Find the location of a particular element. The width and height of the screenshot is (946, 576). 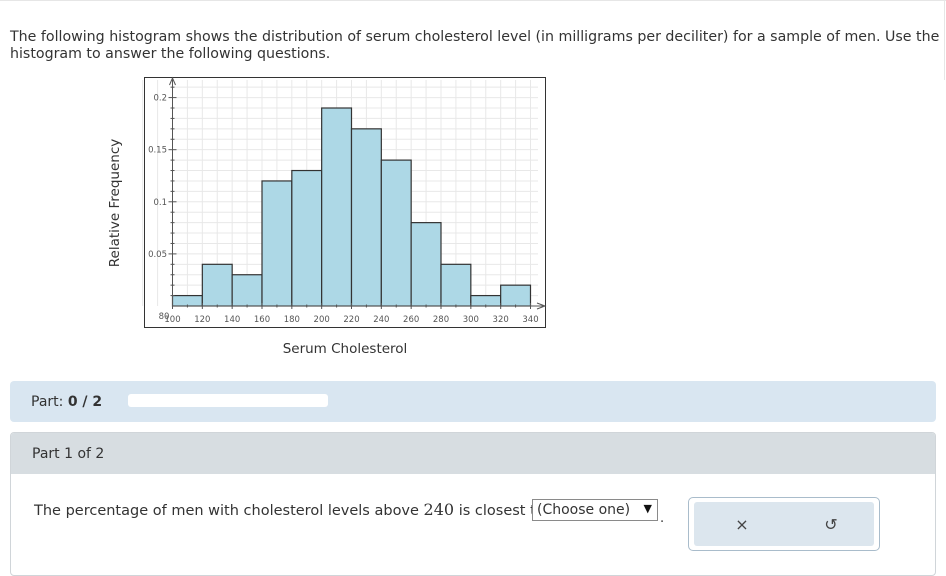

progress-value: 0 / 2 is located at coordinates (85, 402).